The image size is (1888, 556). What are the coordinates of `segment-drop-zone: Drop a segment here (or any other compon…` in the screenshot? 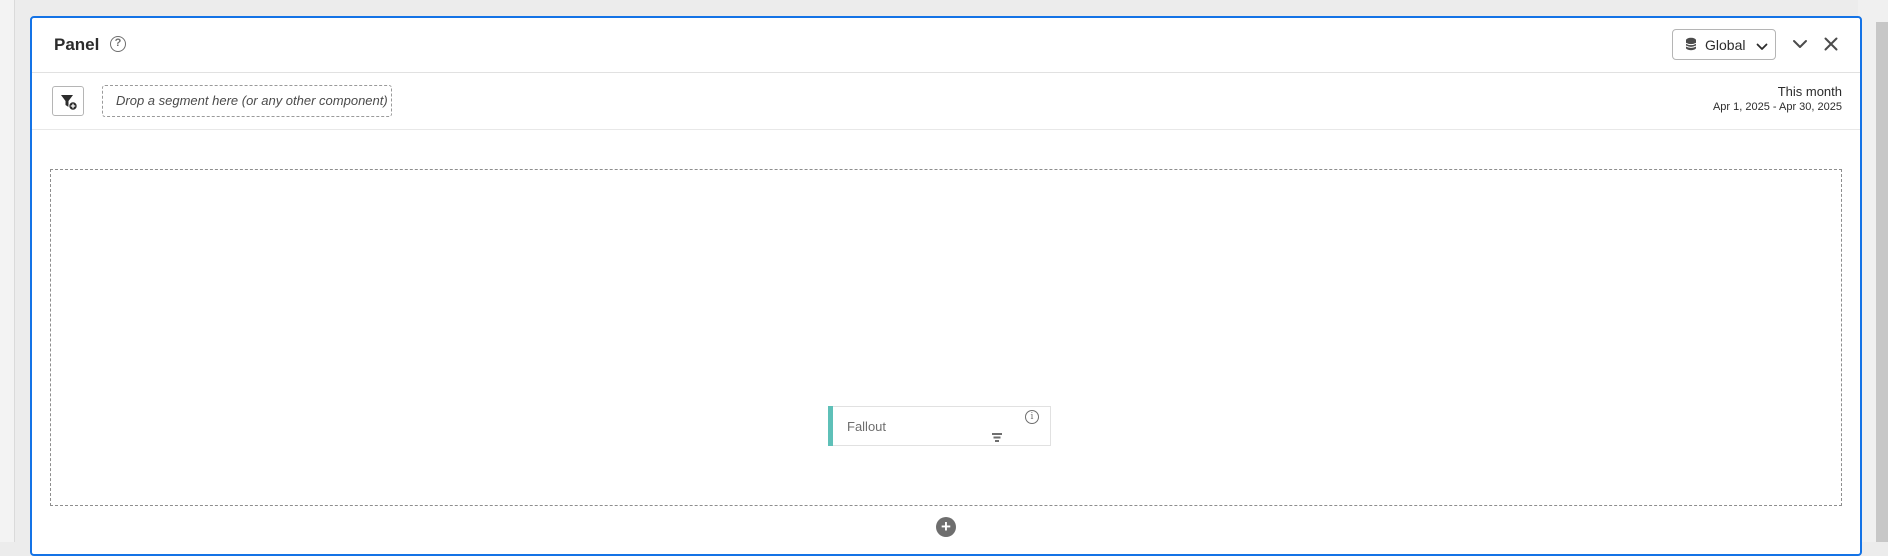 It's located at (247, 101).